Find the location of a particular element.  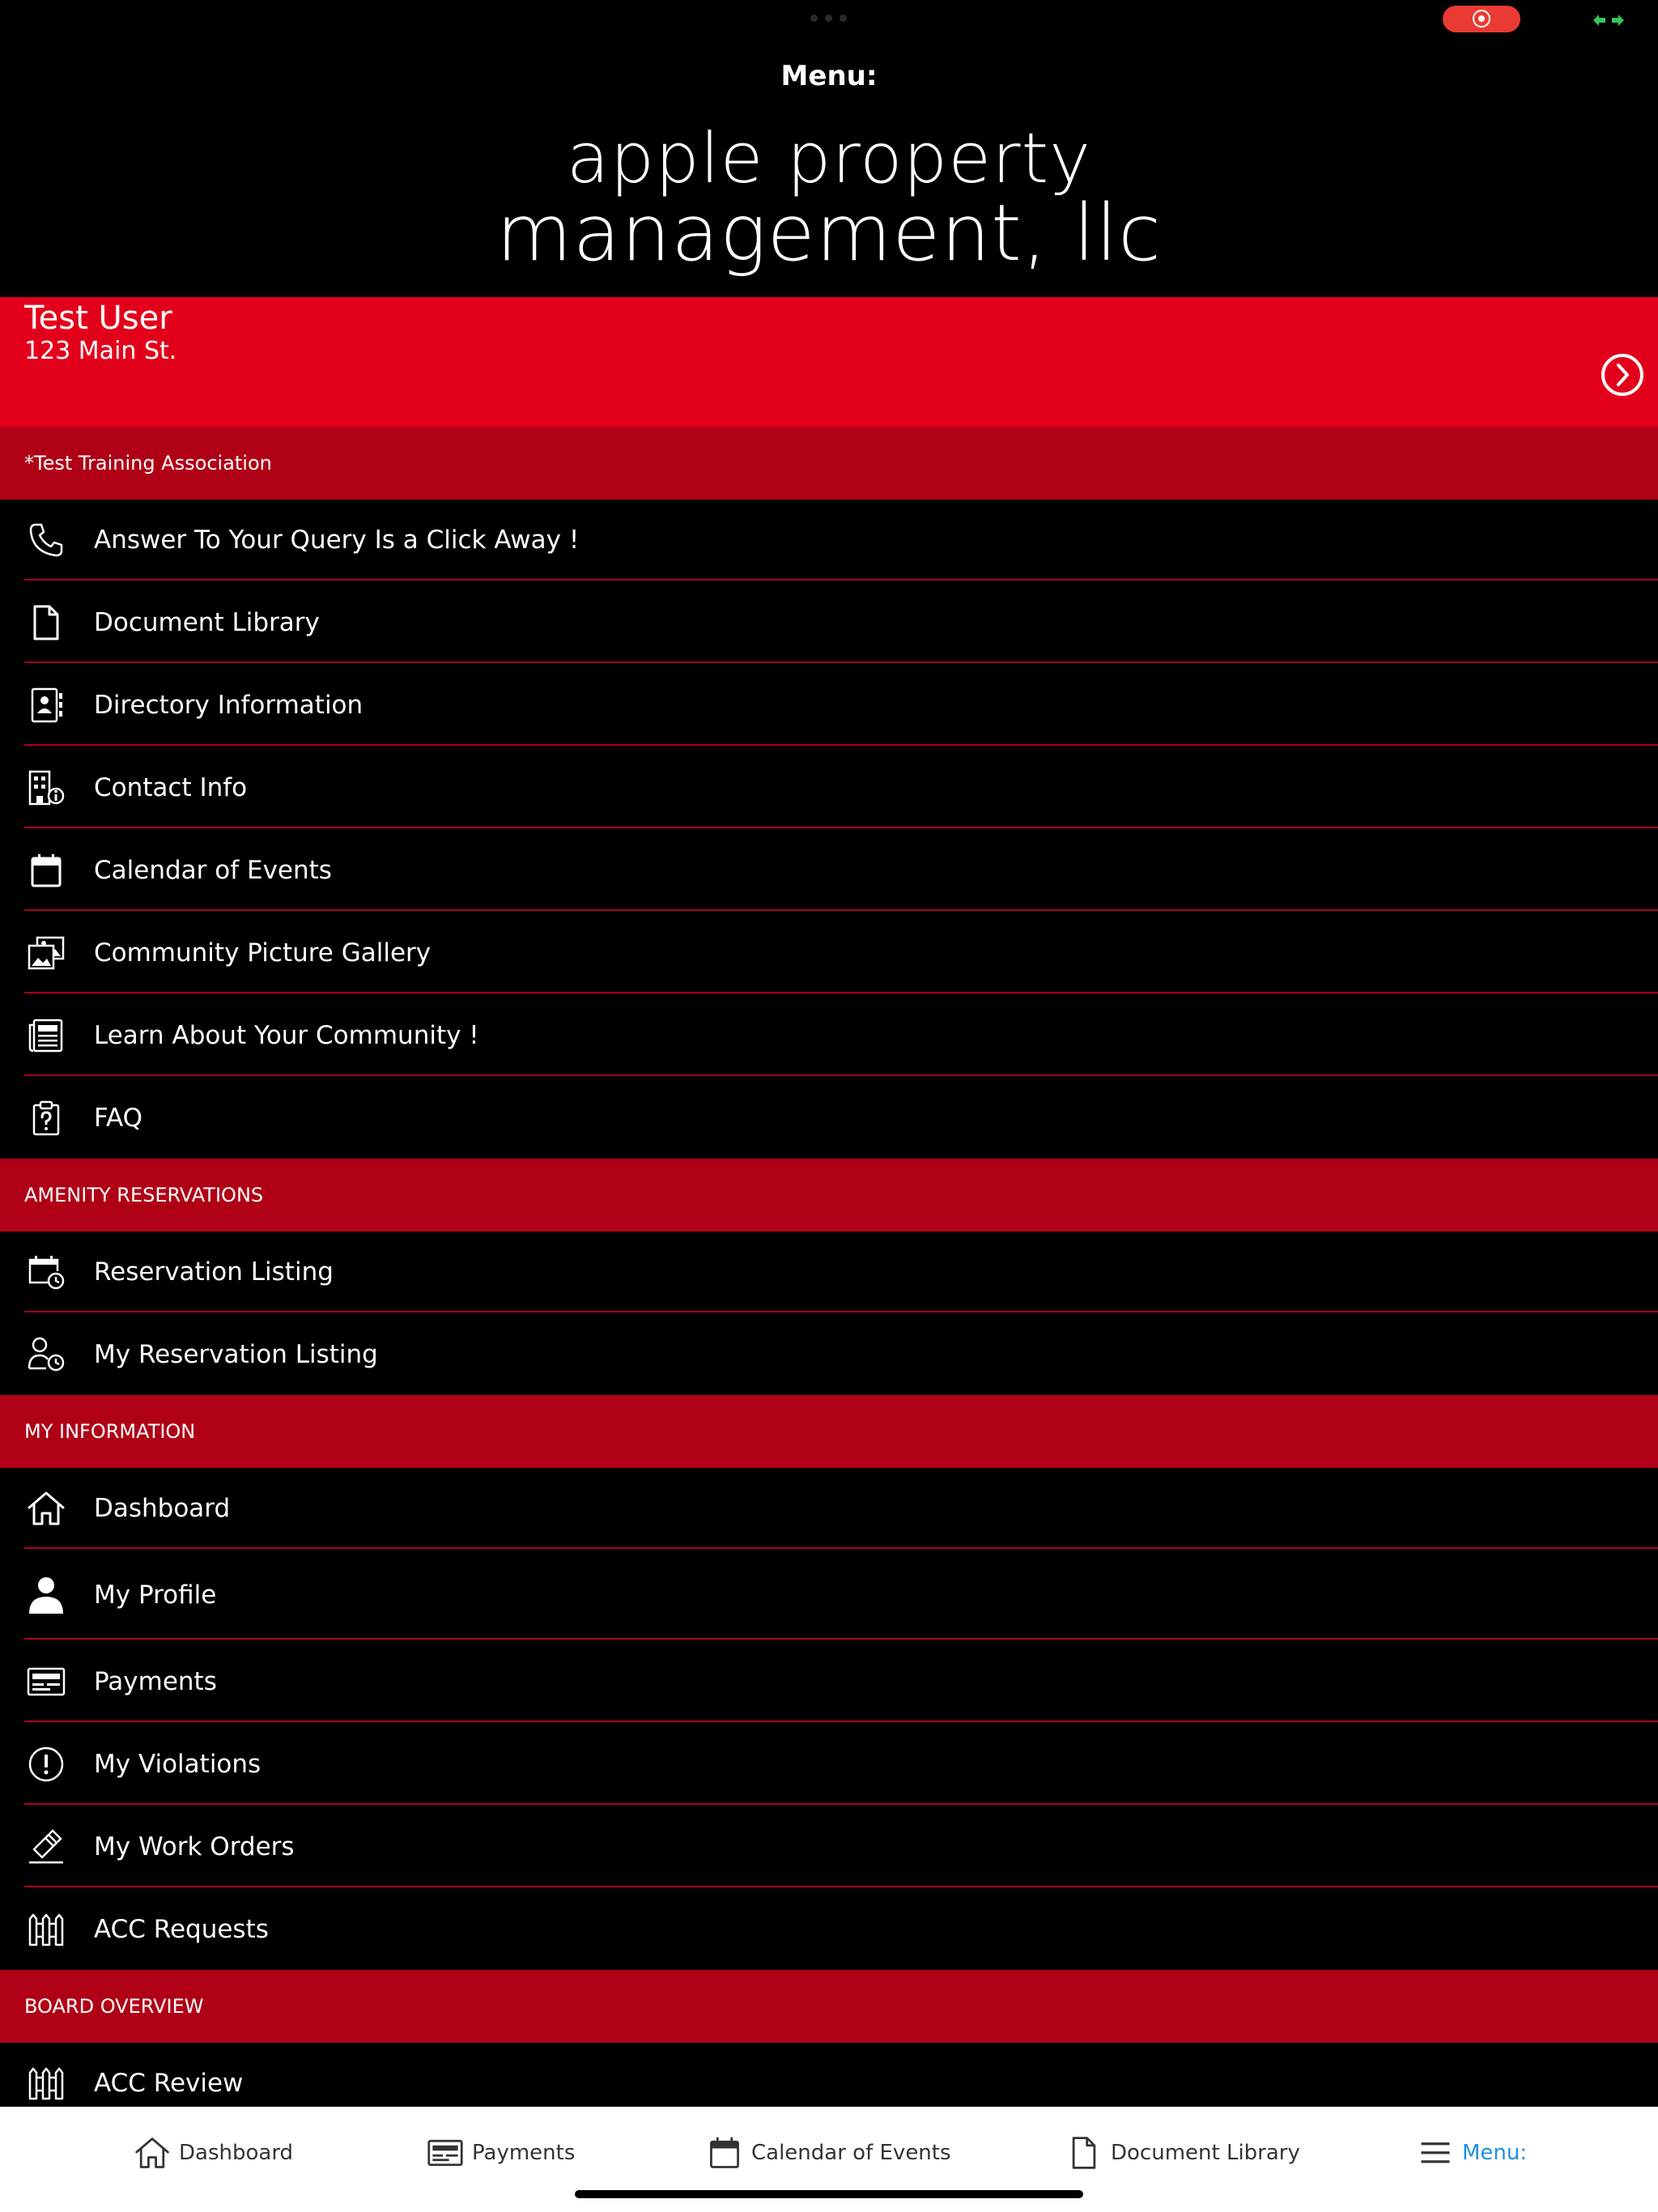

tab-label: Menu: is located at coordinates (1495, 2153).